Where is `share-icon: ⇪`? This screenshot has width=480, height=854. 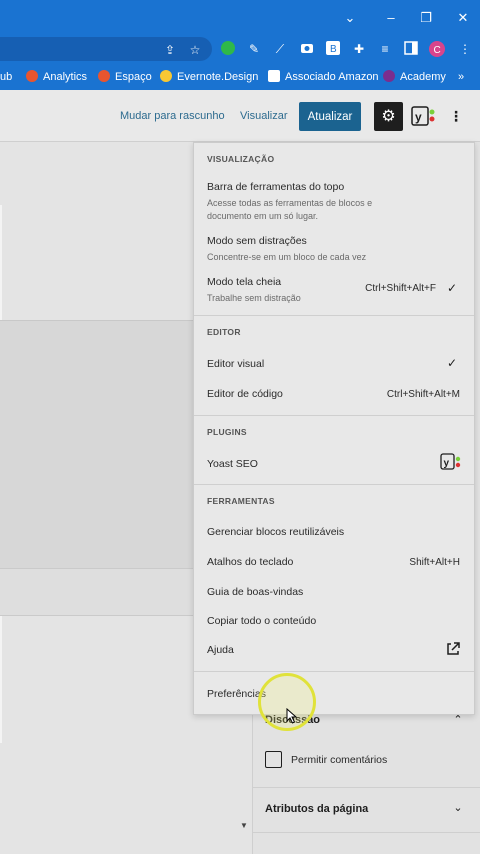
share-icon: ⇪ is located at coordinates (170, 50).